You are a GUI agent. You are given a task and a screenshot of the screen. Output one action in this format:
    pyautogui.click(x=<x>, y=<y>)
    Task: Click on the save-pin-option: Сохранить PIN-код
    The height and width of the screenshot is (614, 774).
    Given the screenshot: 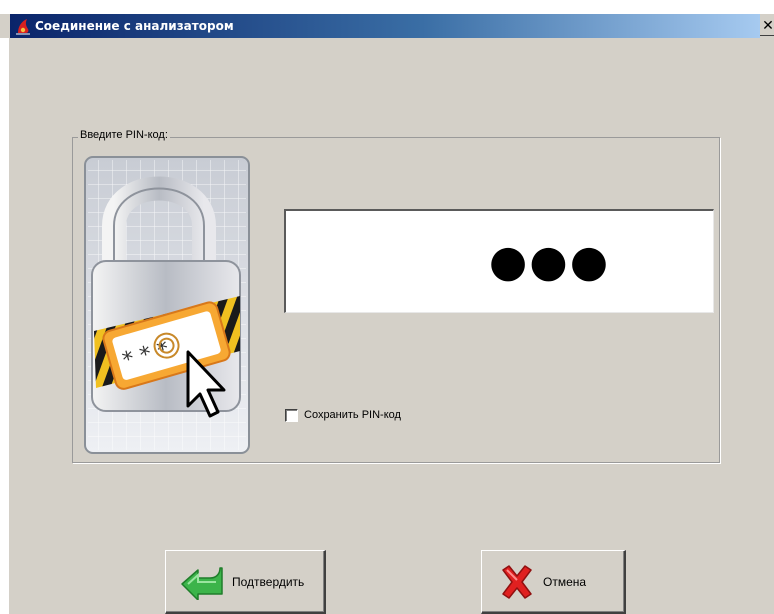 What is the action you would take?
    pyautogui.click(x=343, y=415)
    